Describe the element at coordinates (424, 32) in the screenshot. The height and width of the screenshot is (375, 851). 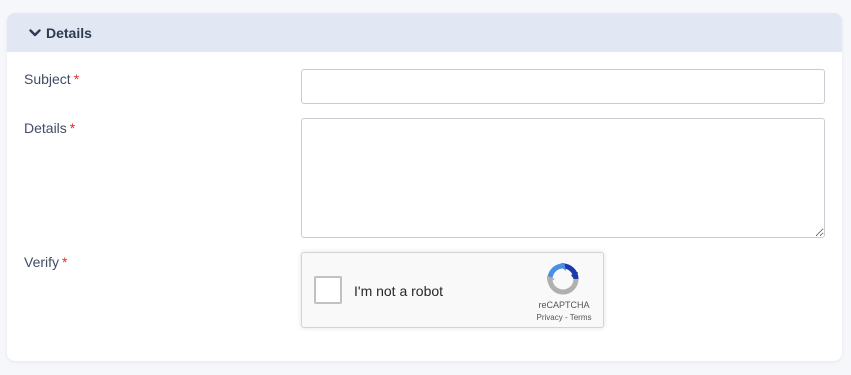
I see `details-section-header: Details` at that location.